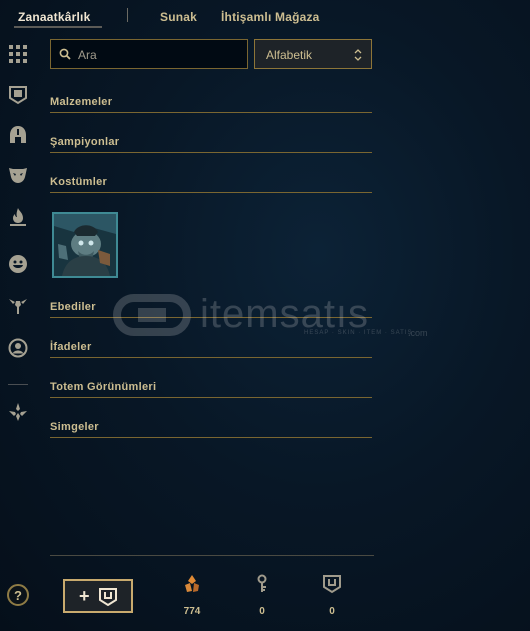 The width and height of the screenshot is (530, 631). What do you see at coordinates (211, 389) in the screenshot?
I see `section-ward-skins: Totem Görünümleri` at bounding box center [211, 389].